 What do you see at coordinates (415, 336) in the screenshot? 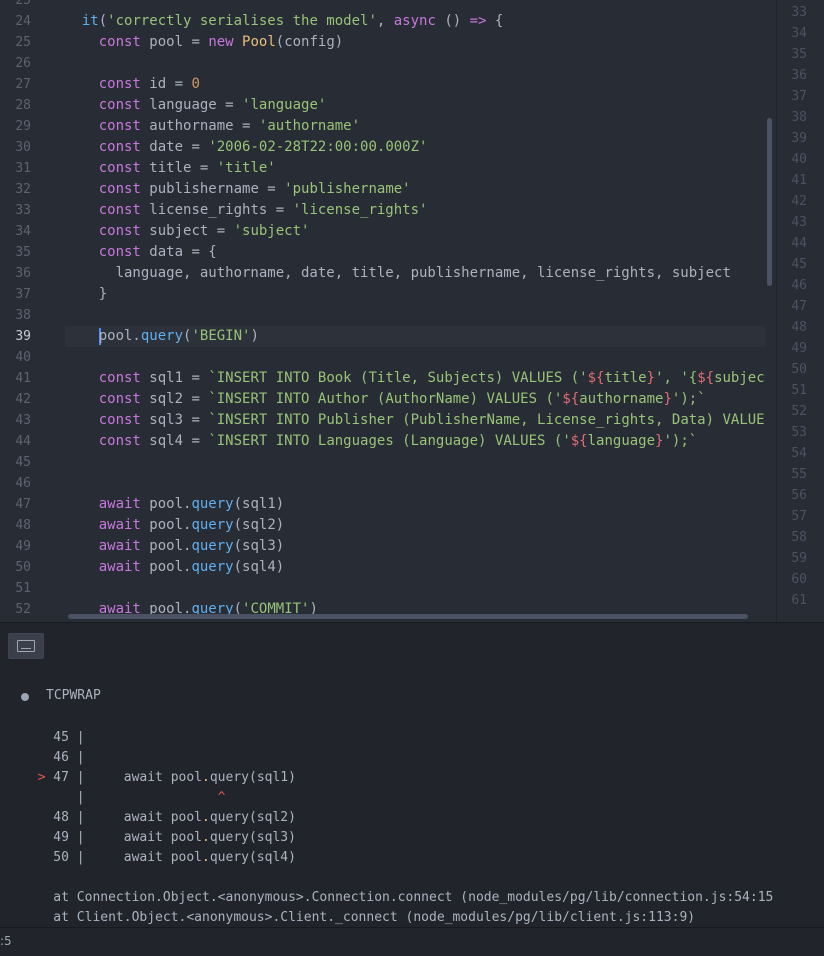
I see `current-code-line: pool.query('BEGIN')` at bounding box center [415, 336].